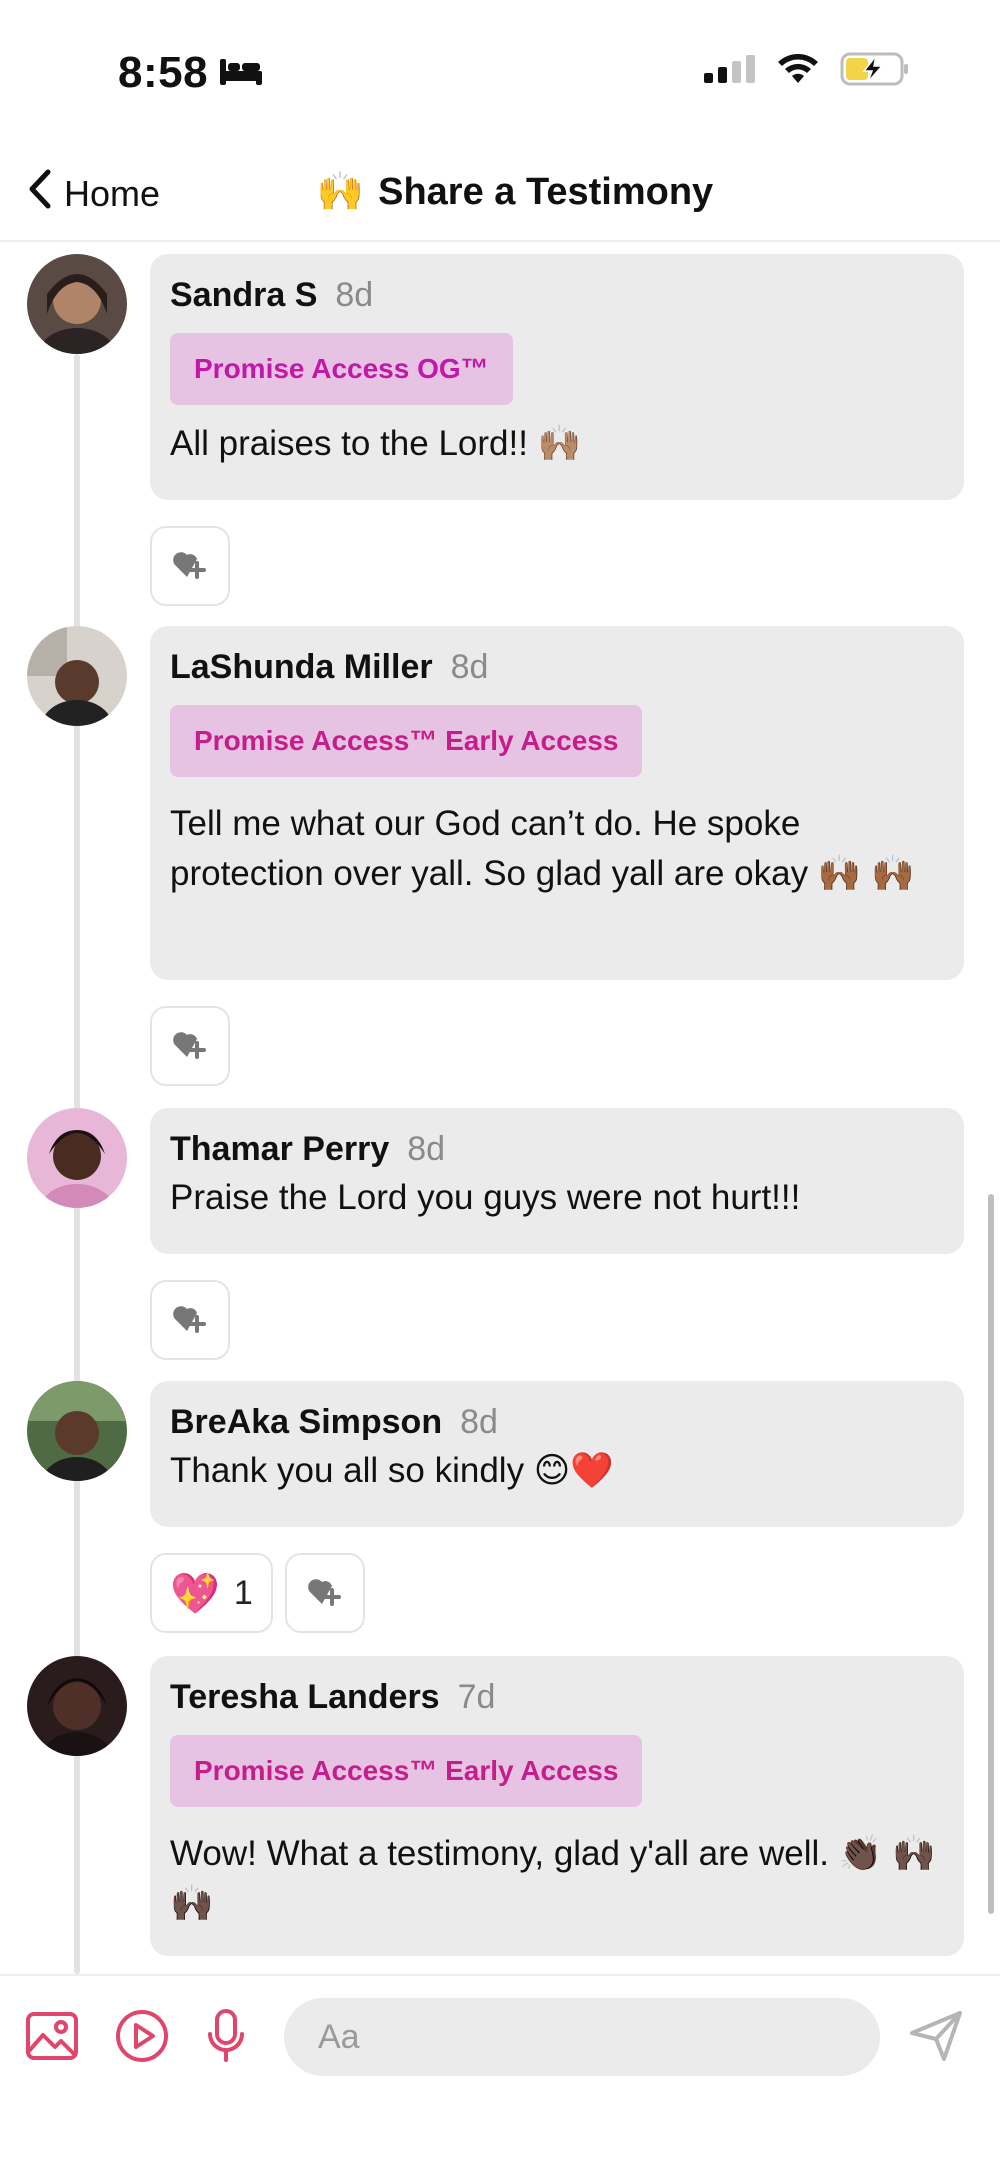 This screenshot has width=1000, height=2173. Describe the element at coordinates (376, 443) in the screenshot. I see `comment-text: All praises to the Lord!! 🙌🏽` at that location.